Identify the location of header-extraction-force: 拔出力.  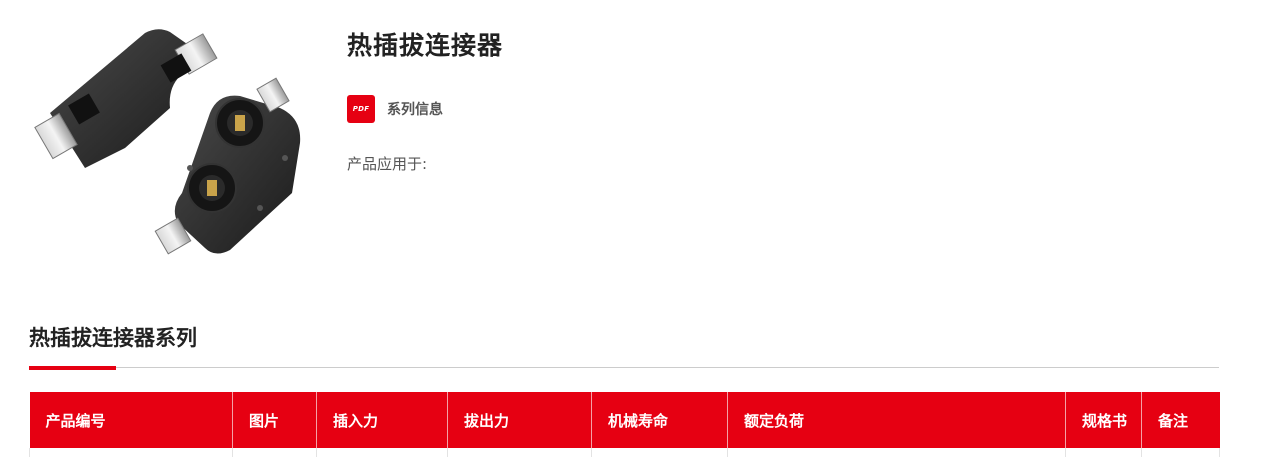
(519, 420).